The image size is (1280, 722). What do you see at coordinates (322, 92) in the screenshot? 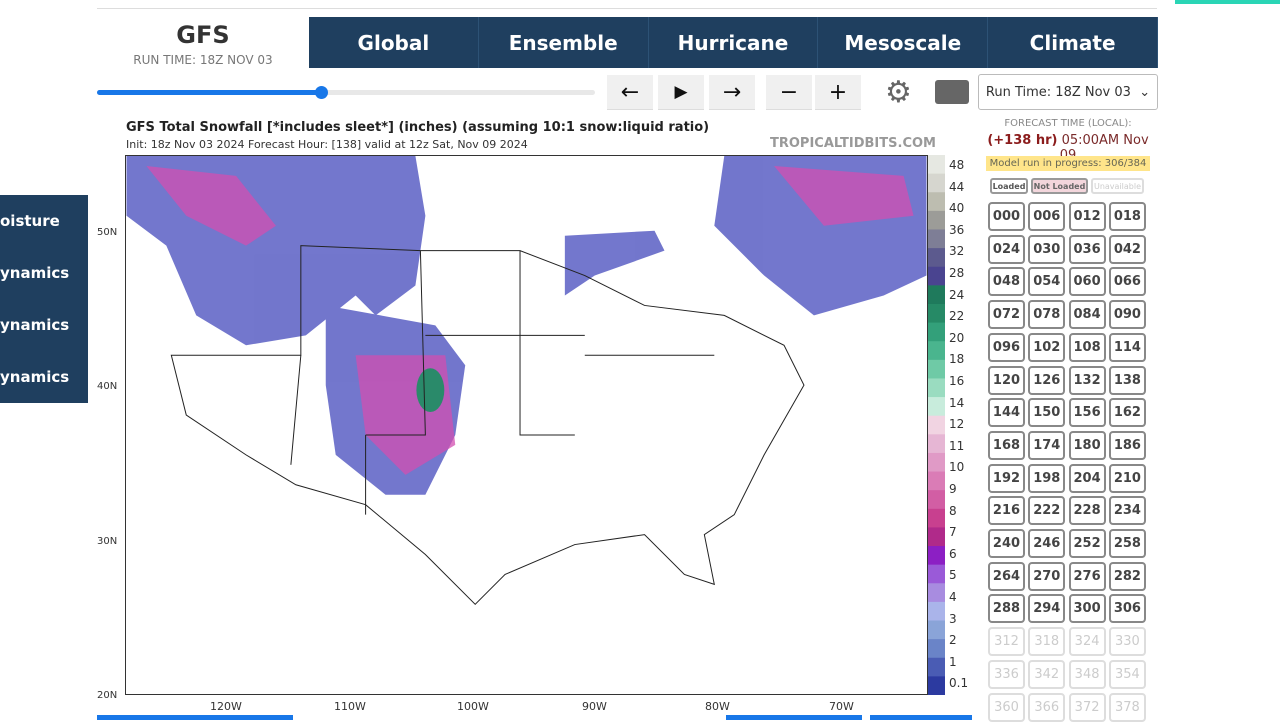
I see `slider-handle` at bounding box center [322, 92].